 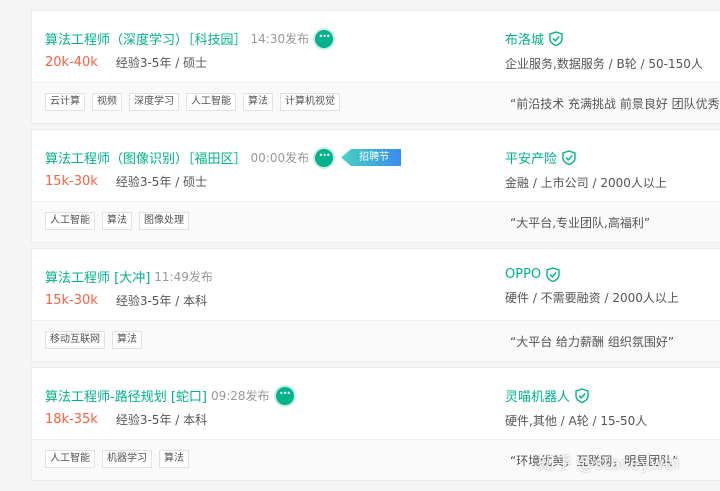 What do you see at coordinates (592, 298) in the screenshot?
I see `company-info: 硬件 / 不需要融资 / 2000人以上` at bounding box center [592, 298].